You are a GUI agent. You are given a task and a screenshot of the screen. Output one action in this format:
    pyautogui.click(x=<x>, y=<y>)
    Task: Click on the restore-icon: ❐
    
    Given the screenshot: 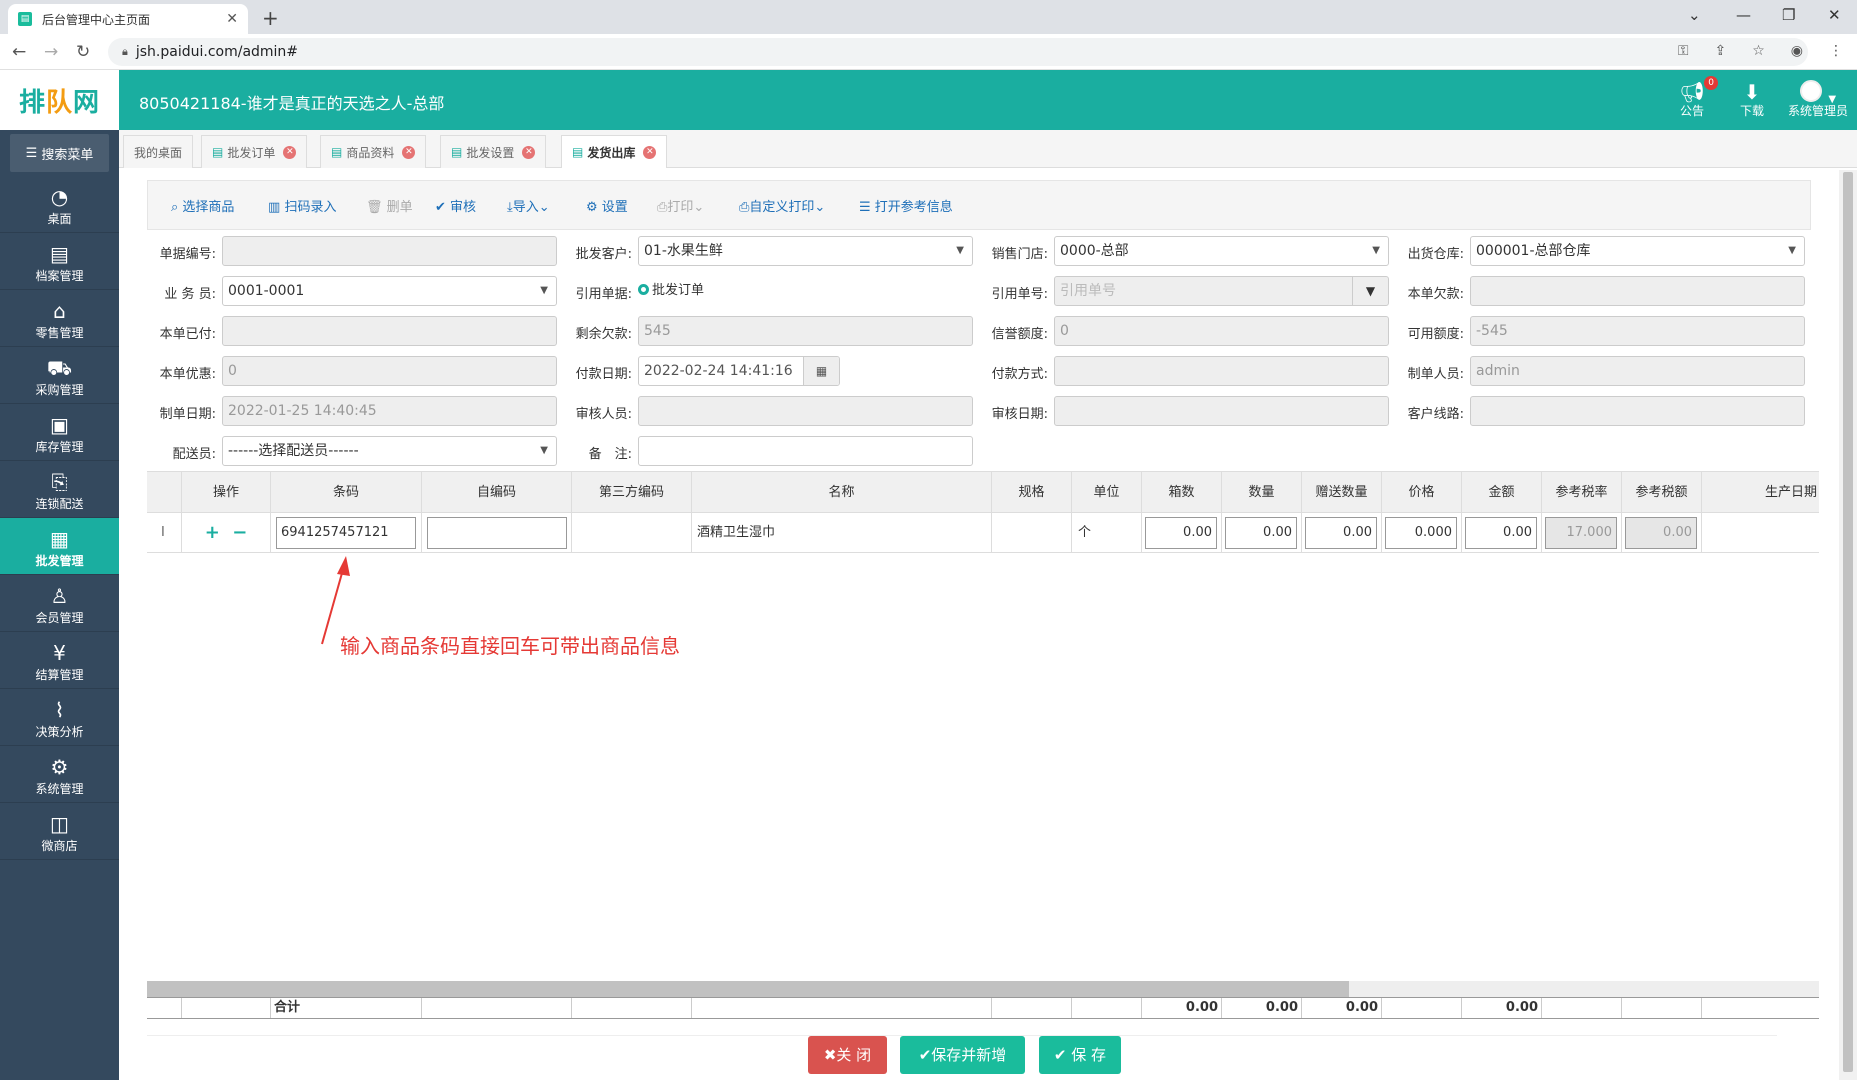 What is the action you would take?
    pyautogui.click(x=1788, y=15)
    